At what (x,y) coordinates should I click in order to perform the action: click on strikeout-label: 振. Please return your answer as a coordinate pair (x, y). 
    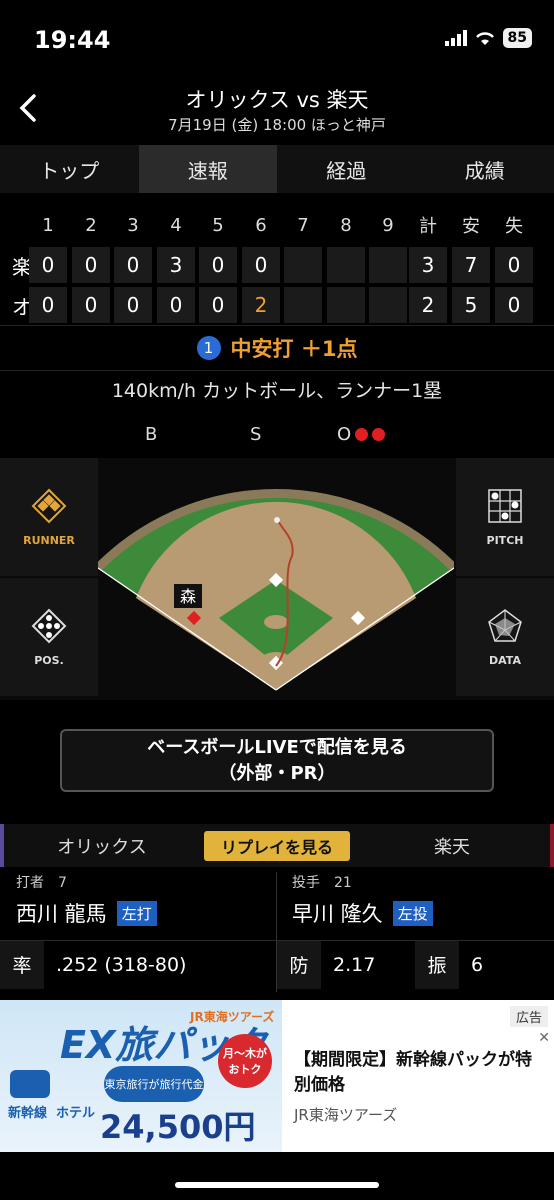
    Looking at the image, I should click on (437, 964).